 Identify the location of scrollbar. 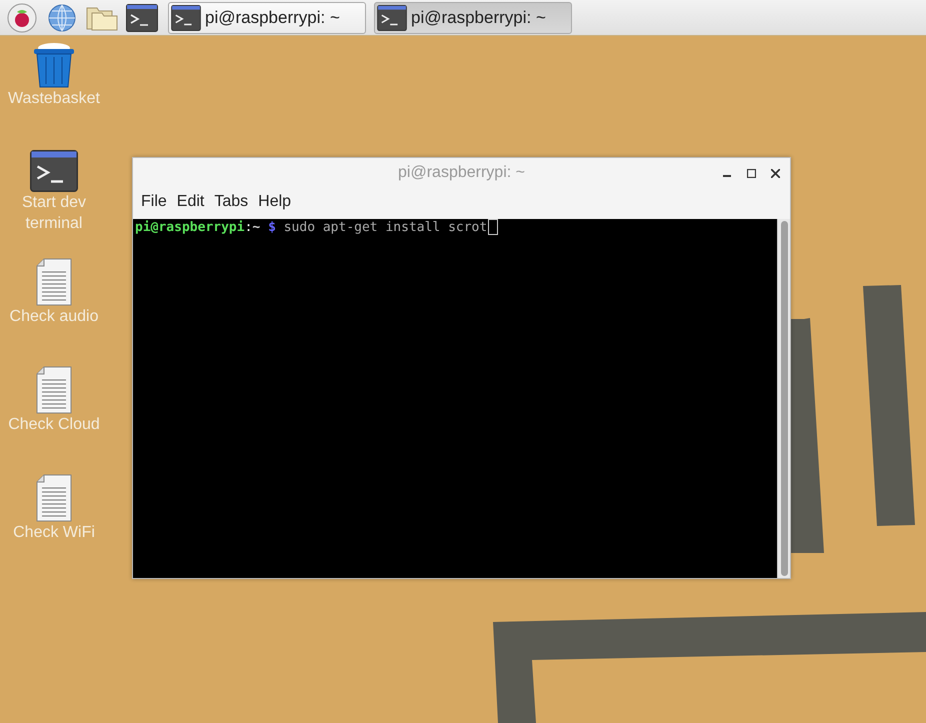
(783, 398).